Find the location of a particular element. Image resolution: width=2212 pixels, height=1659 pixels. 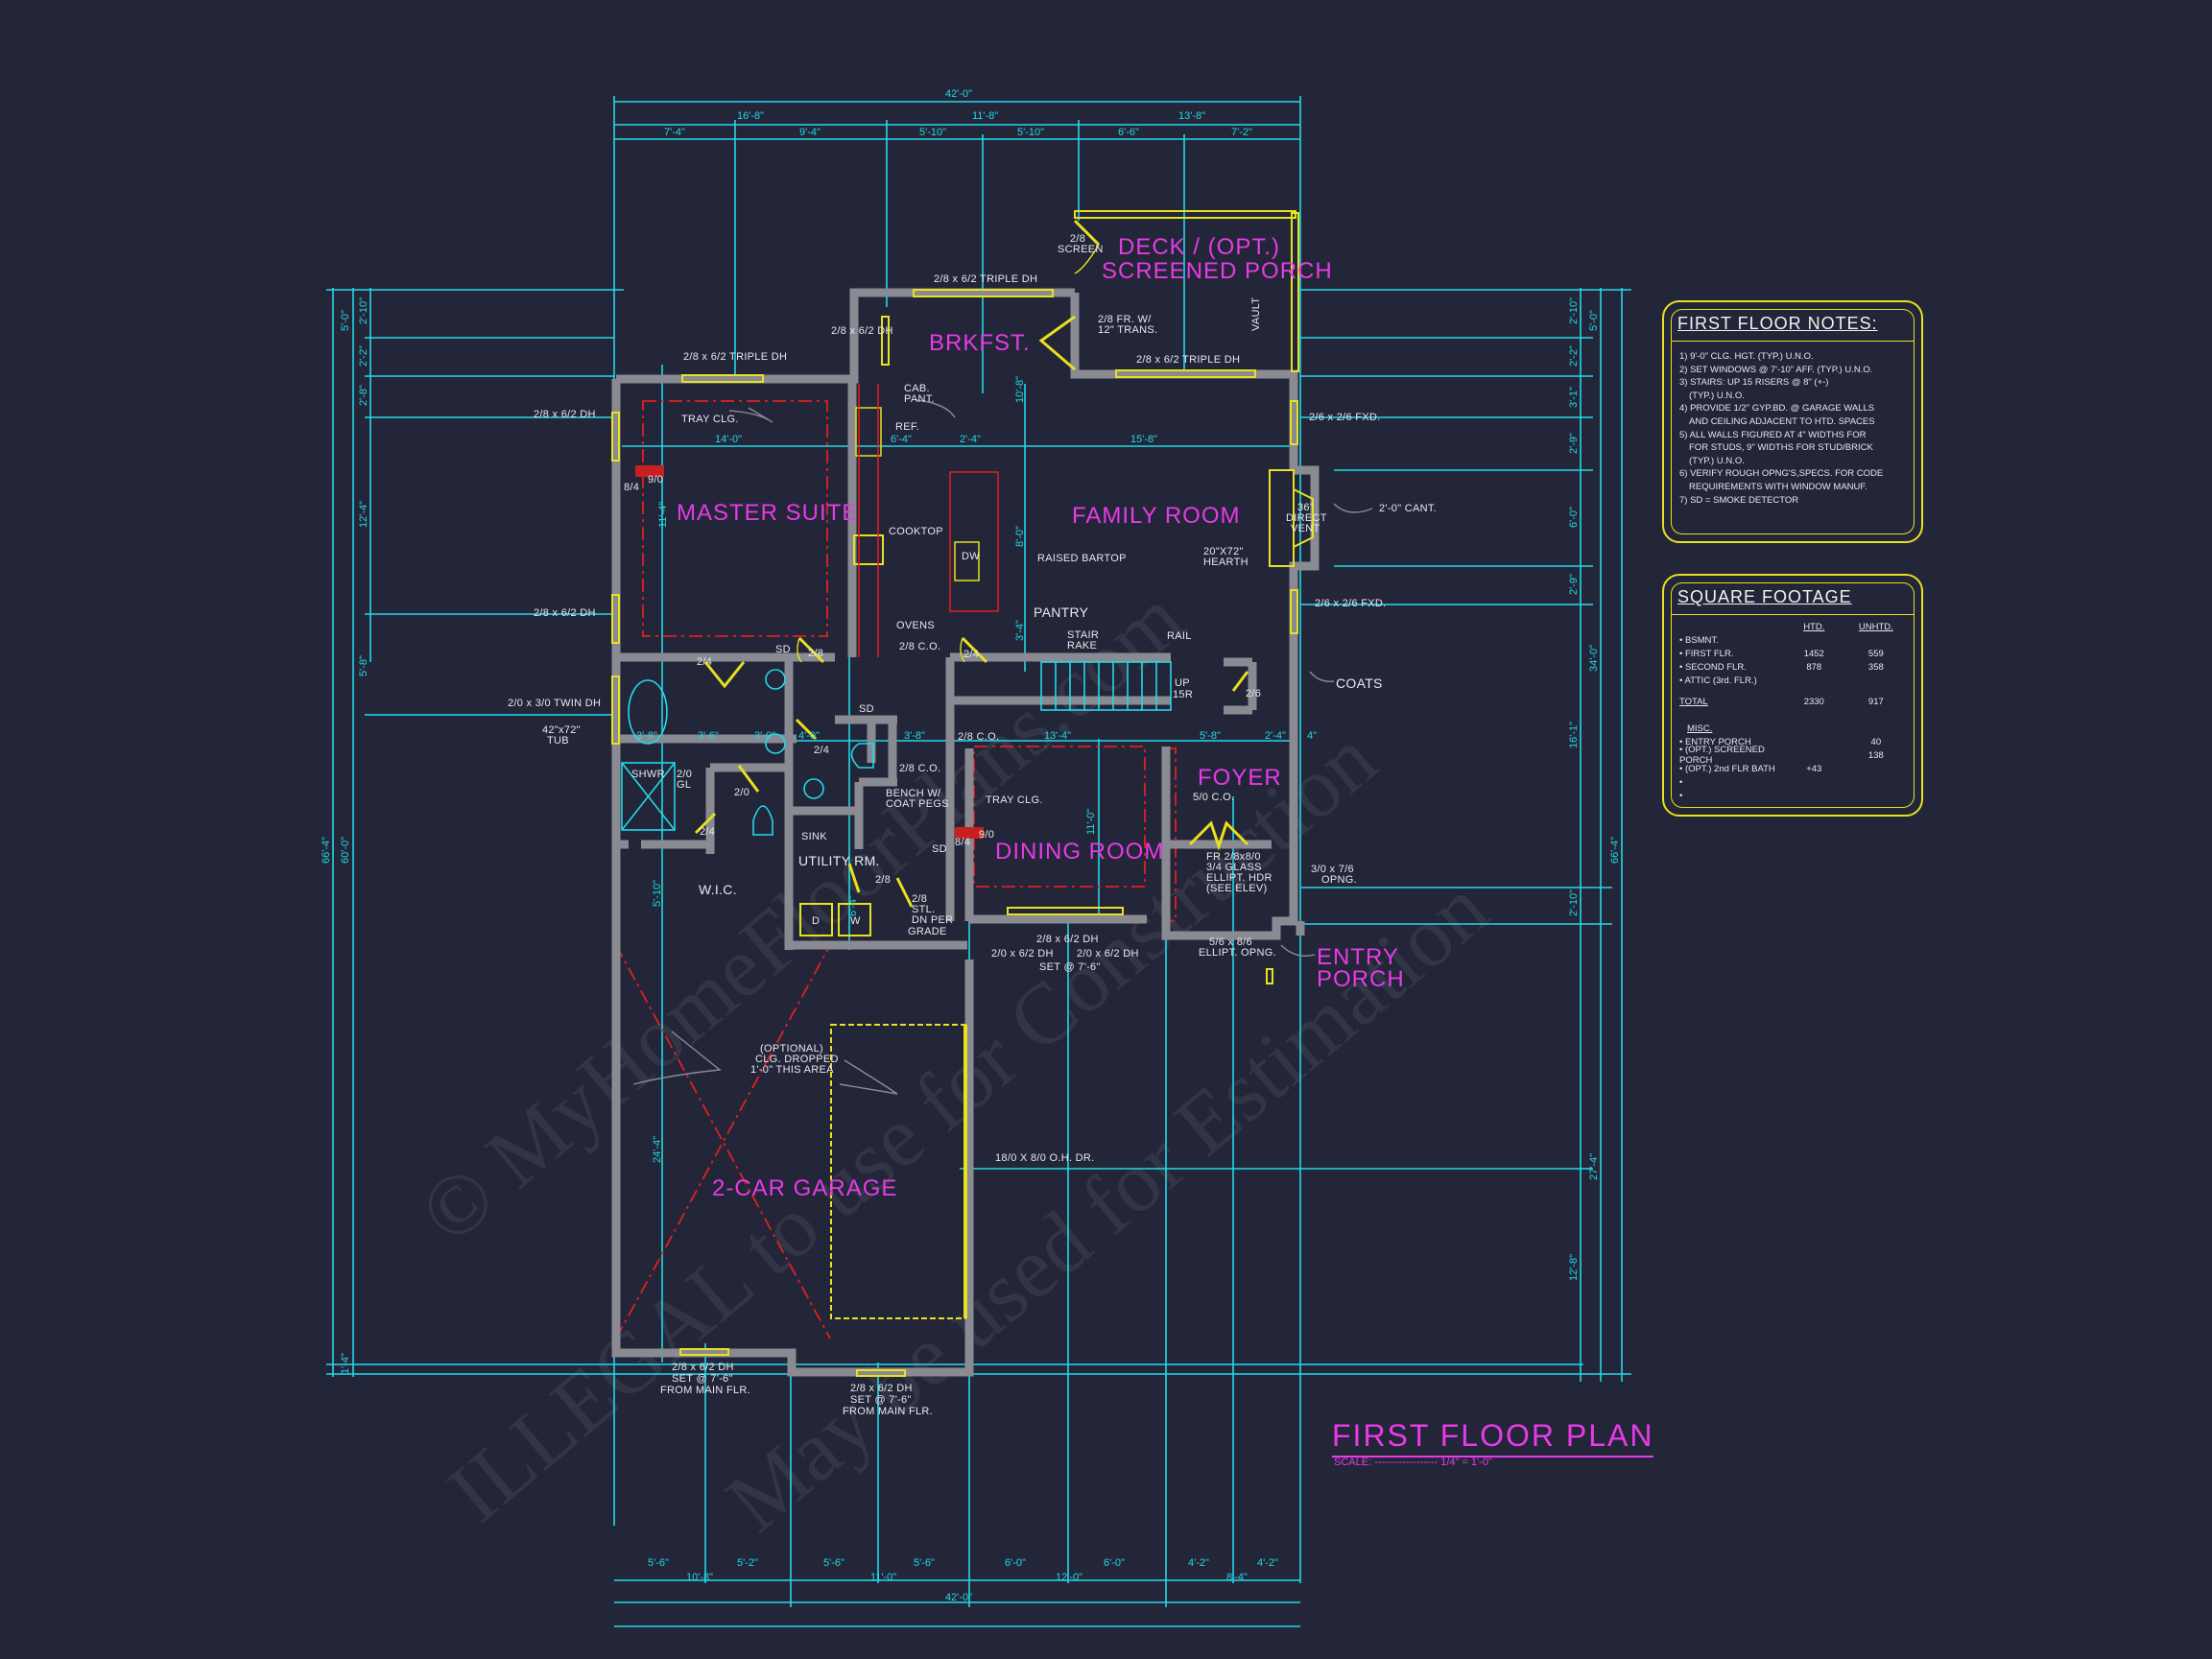

co-kitchen-label: 2/8 C.O. is located at coordinates (919, 646).